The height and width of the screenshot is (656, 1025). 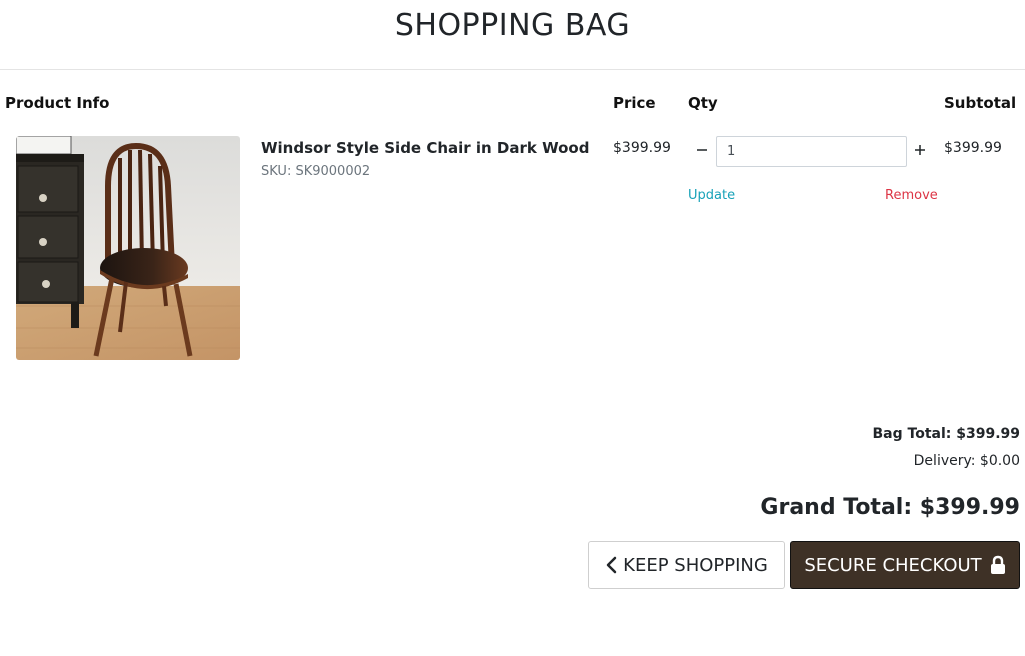 I want to click on keep-shopping-label: KEEP SHOPPING, so click(x=695, y=565).